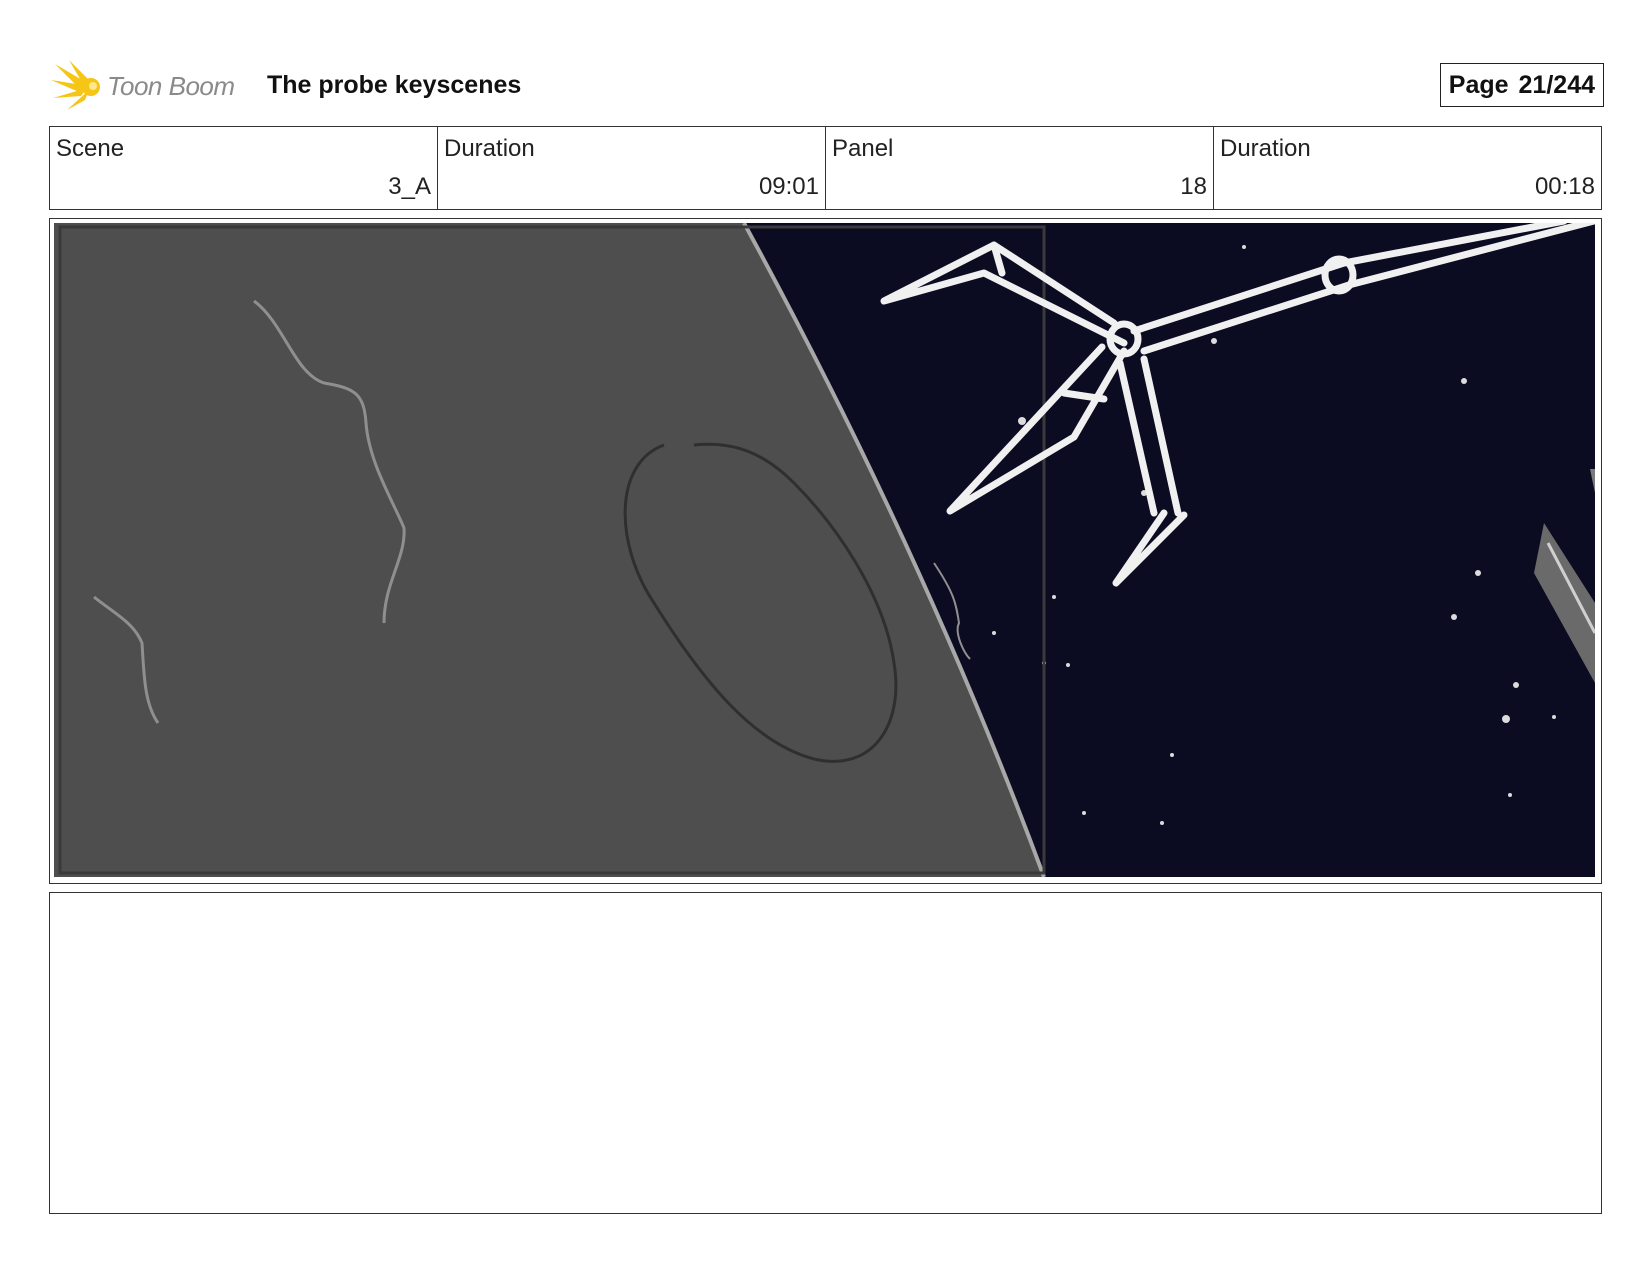  Describe the element at coordinates (1265, 148) in the screenshot. I see `panel-duration-label: Duration` at that location.